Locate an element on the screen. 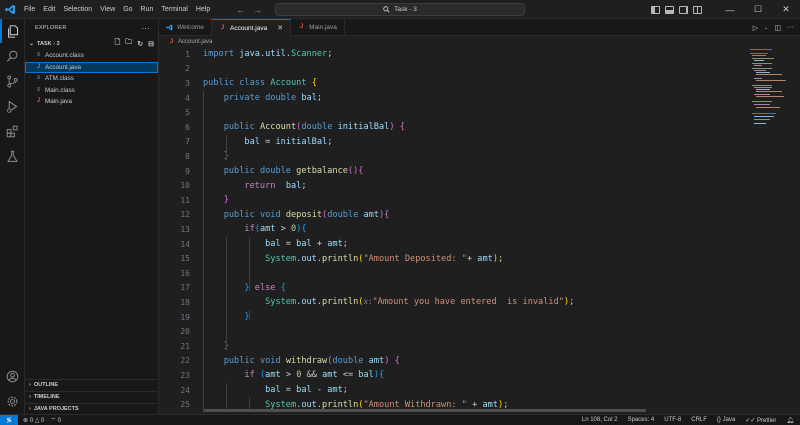 The height and width of the screenshot is (425, 800). run-dropdown-icon: ⌄ is located at coordinates (766, 28).